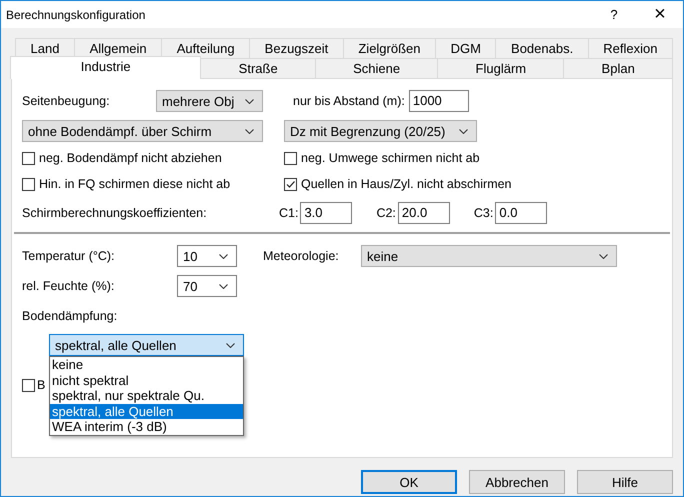  Describe the element at coordinates (207, 286) in the screenshot. I see `dropdown: 70` at that location.